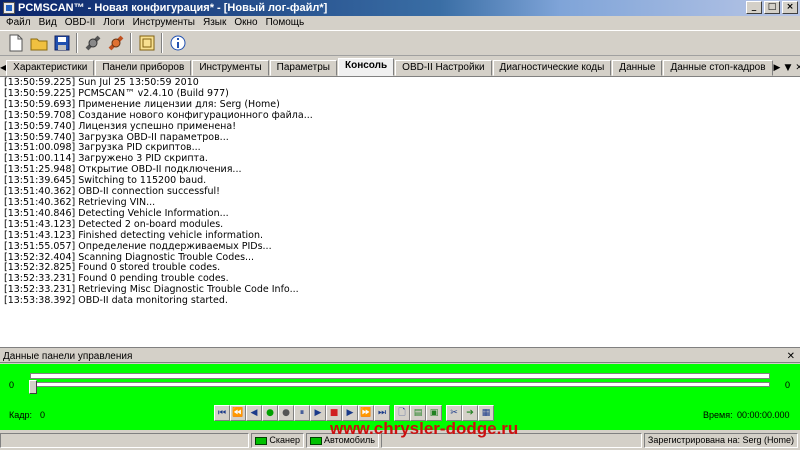  Describe the element at coordinates (80, 23) in the screenshot. I see `menu-obd2: OBD-II` at that location.